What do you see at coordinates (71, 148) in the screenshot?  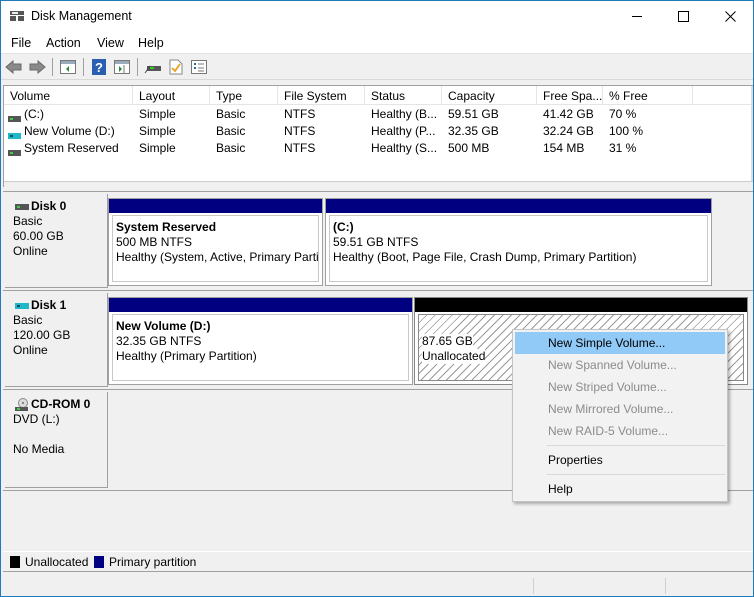 I see `volume-name: System Reserved` at bounding box center [71, 148].